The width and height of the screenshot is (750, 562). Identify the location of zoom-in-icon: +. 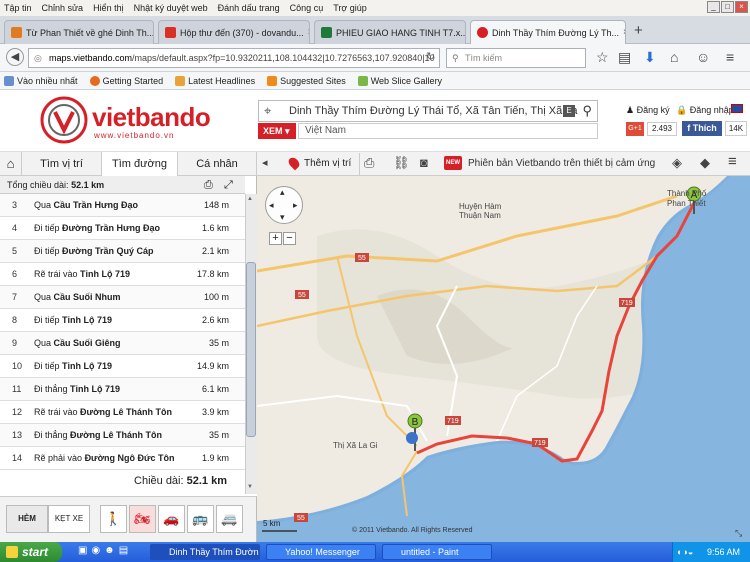
(275, 238).